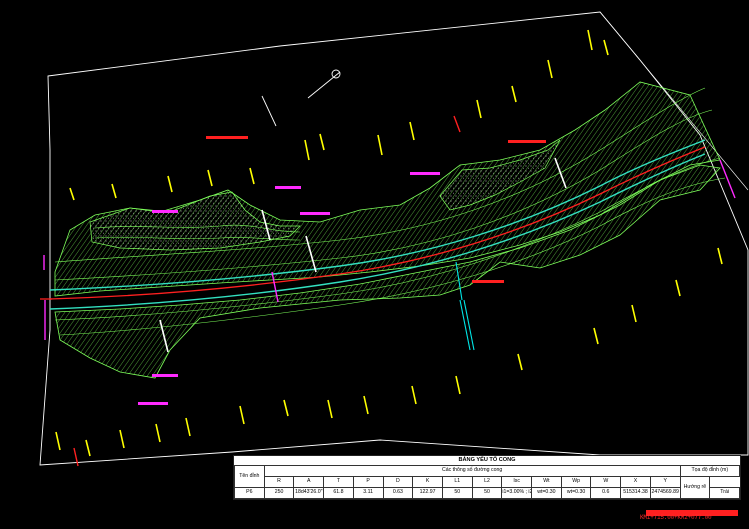 This screenshot has width=749, height=529. What do you see at coordinates (309, 493) in the screenshot?
I see `row-cell: 18d43'26.0"` at bounding box center [309, 493].